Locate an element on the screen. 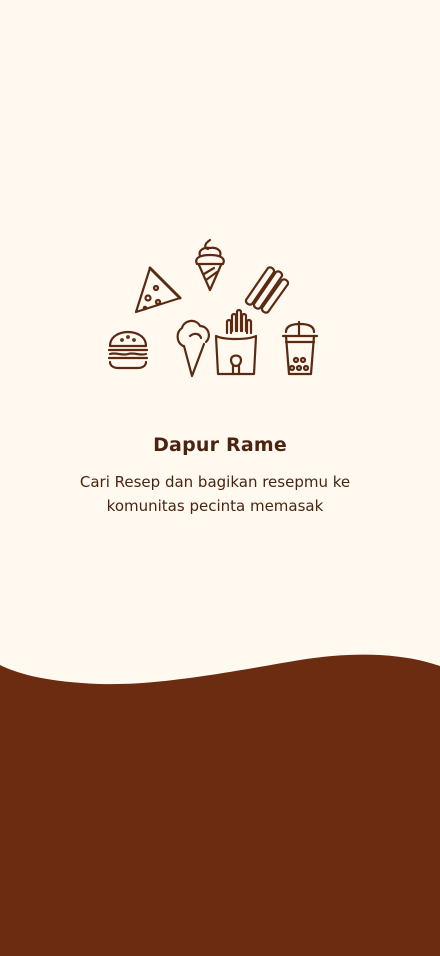 The image size is (440, 956). ice-cream-scoop-icon is located at coordinates (193, 348).